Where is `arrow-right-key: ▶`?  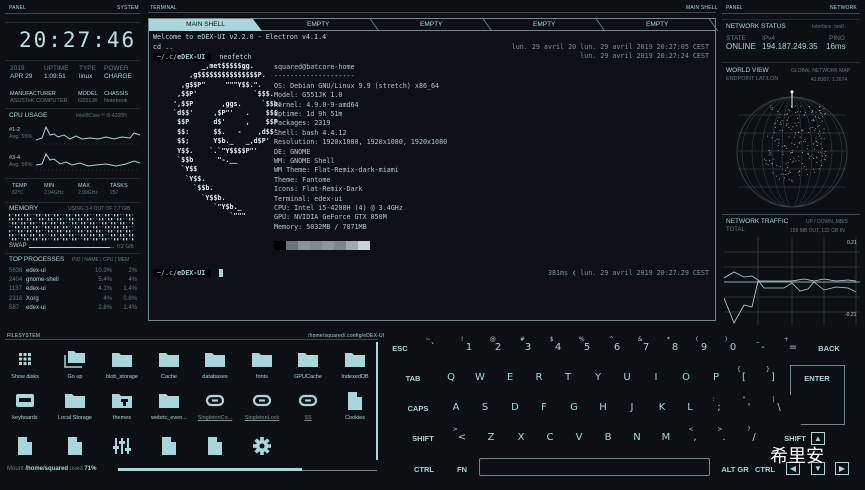
arrow-right-key: ▶ is located at coordinates (842, 468).